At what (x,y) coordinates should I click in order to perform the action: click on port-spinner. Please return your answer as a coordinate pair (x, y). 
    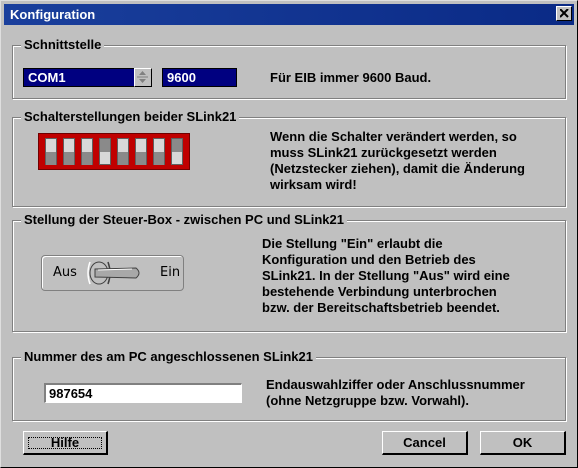
    Looking at the image, I should click on (143, 77).